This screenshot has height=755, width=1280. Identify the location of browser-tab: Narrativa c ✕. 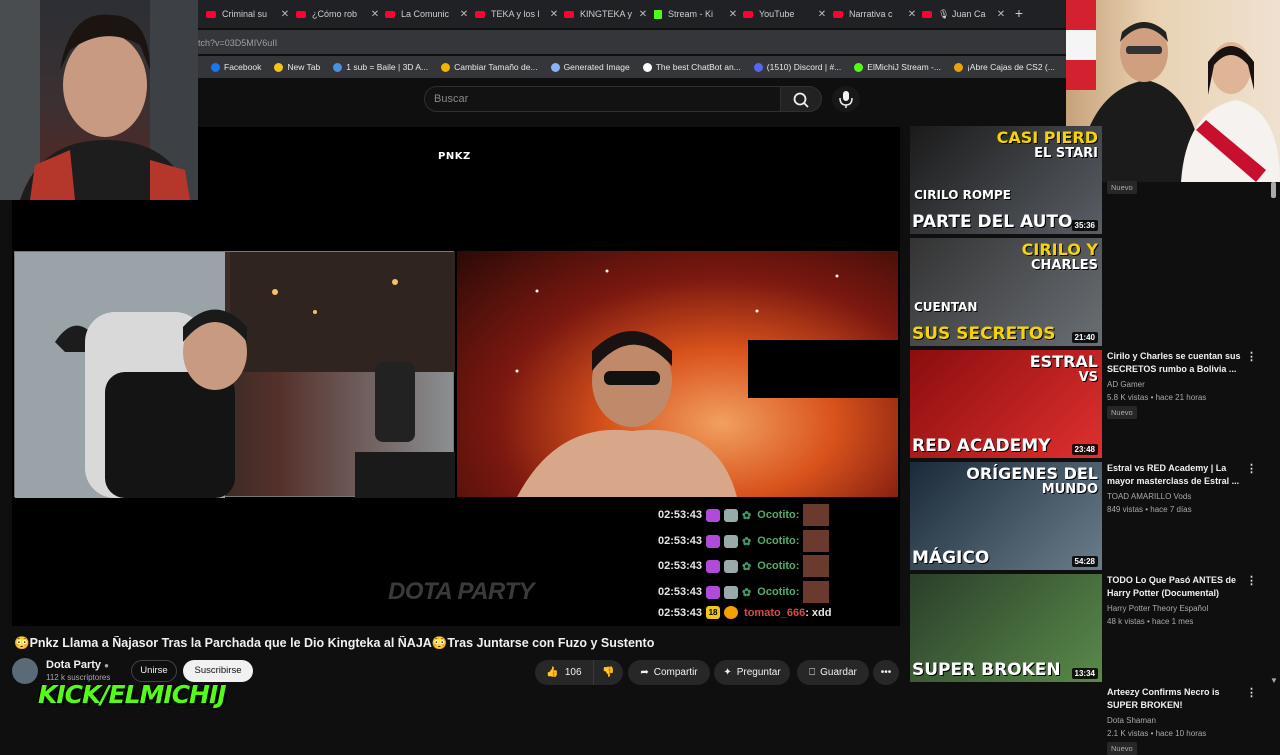
(876, 14).